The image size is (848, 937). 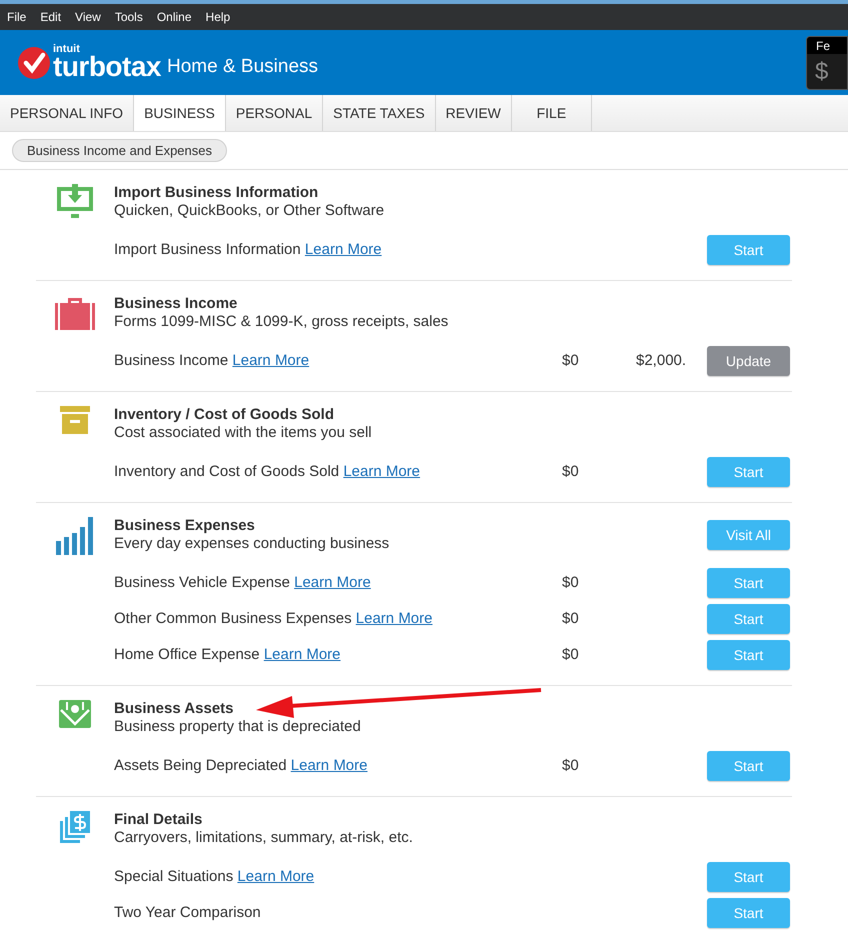 What do you see at coordinates (216, 193) in the screenshot?
I see `section-title: Import Business Information` at bounding box center [216, 193].